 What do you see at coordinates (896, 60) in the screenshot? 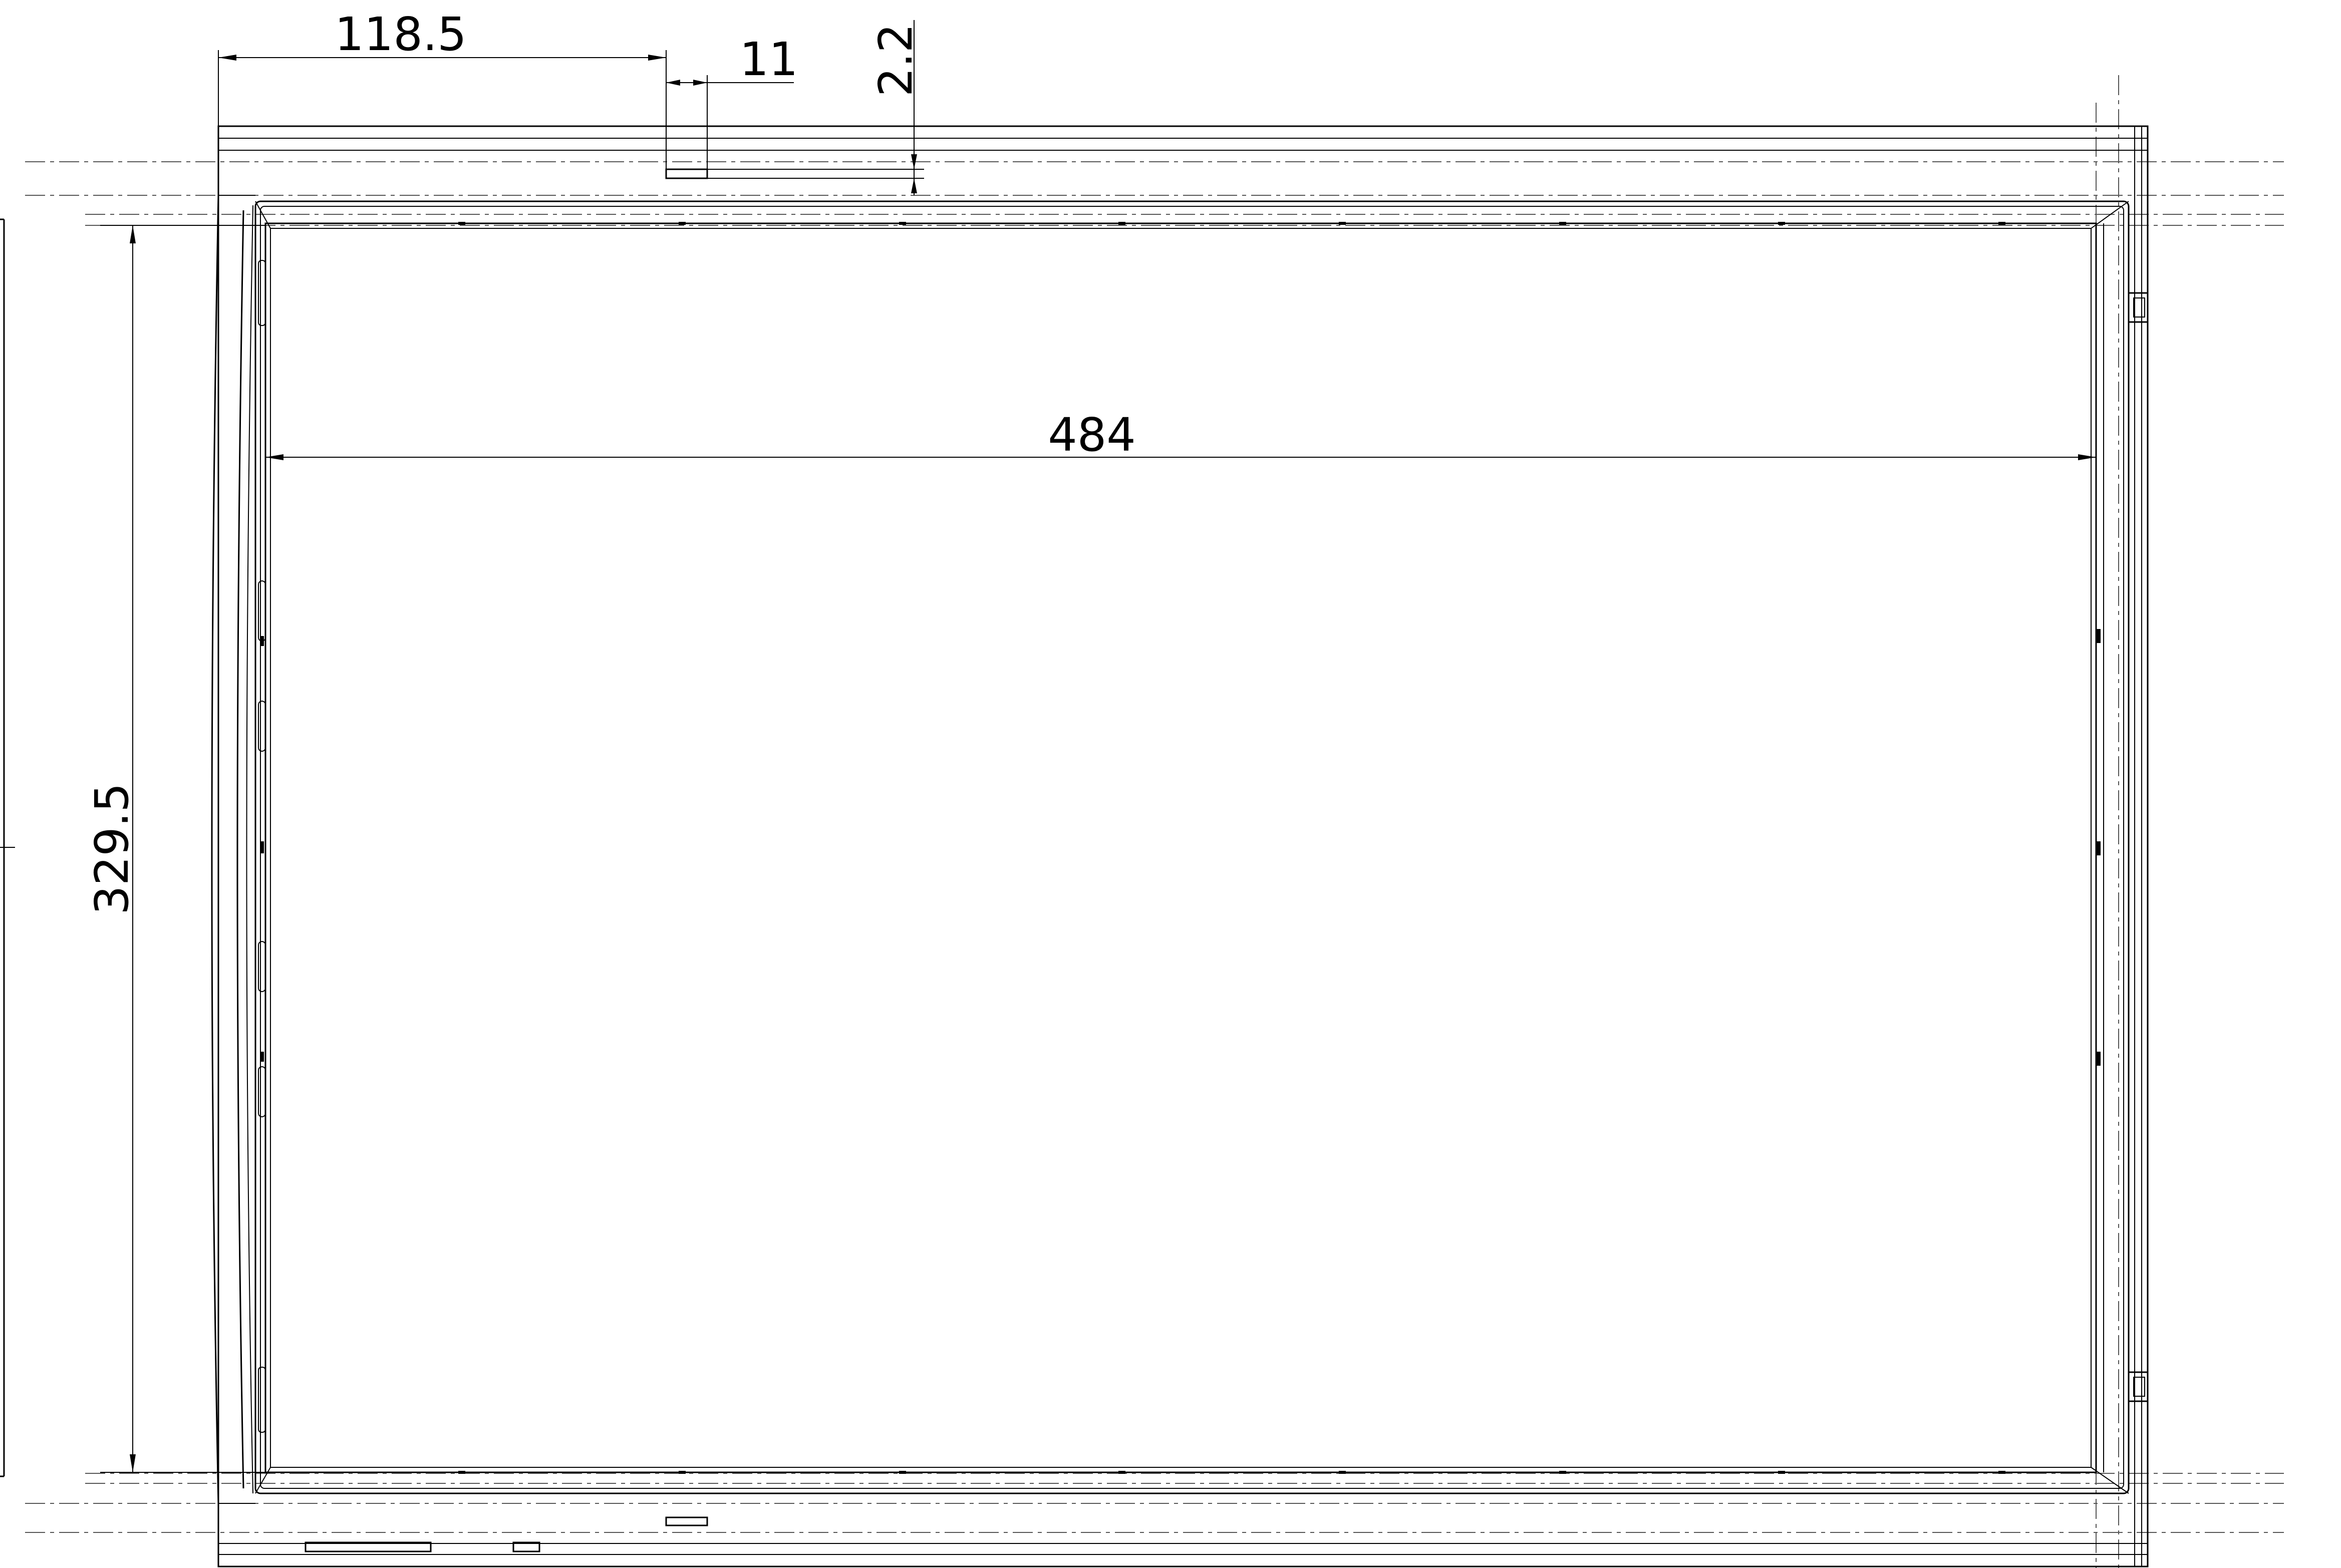
I see `dimension-label-tab-depth: 2.2` at bounding box center [896, 60].